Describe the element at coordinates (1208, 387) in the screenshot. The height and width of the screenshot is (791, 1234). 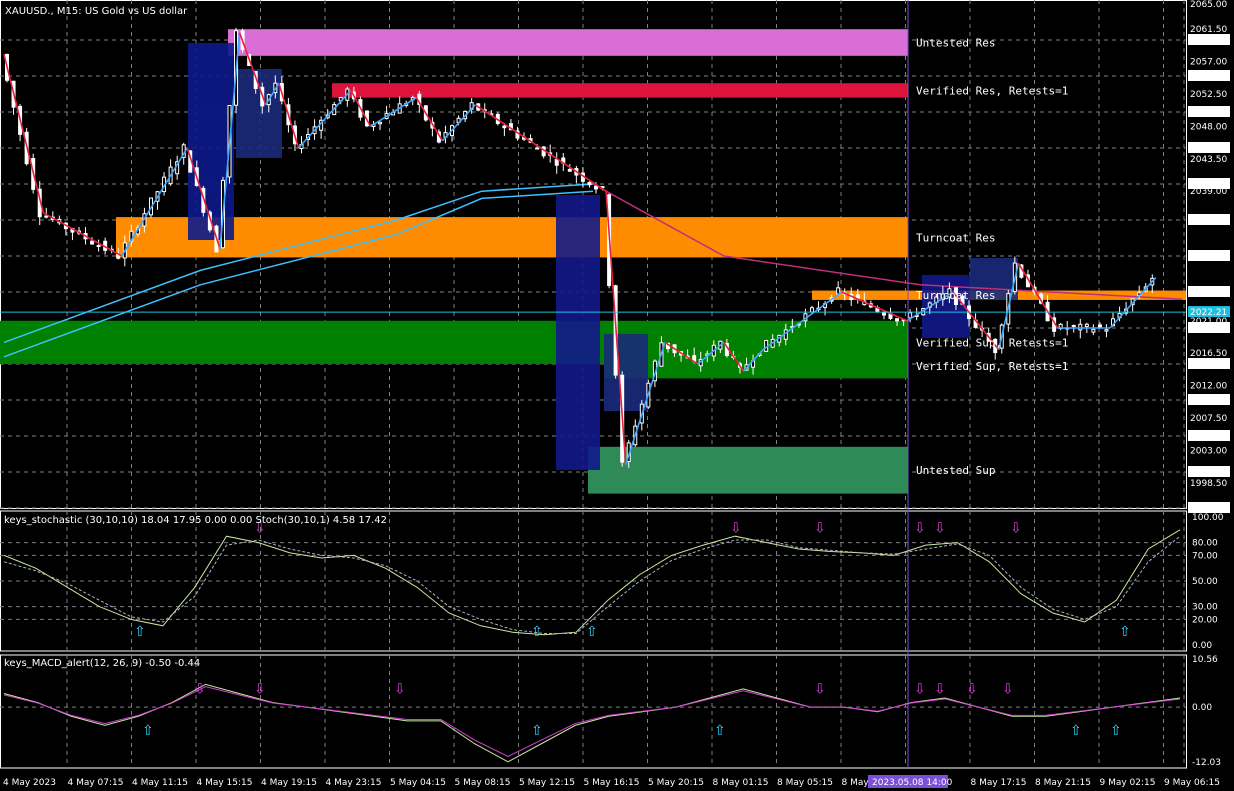
I see `price-tick-label: 2012.00` at that location.